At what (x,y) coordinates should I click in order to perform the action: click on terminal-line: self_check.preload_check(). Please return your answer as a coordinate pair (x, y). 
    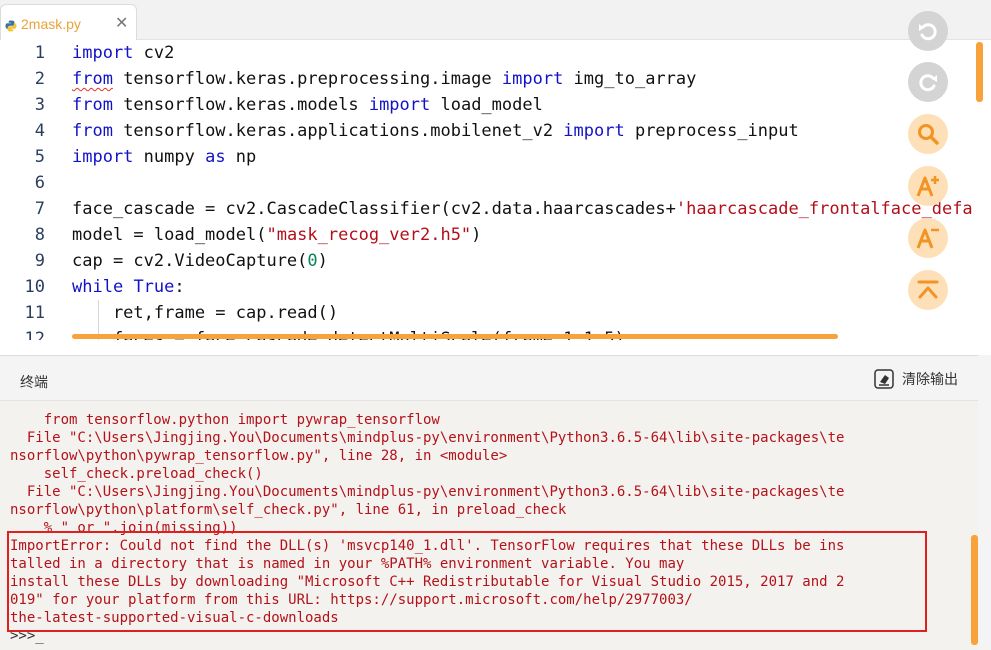
    Looking at the image, I should click on (136, 474).